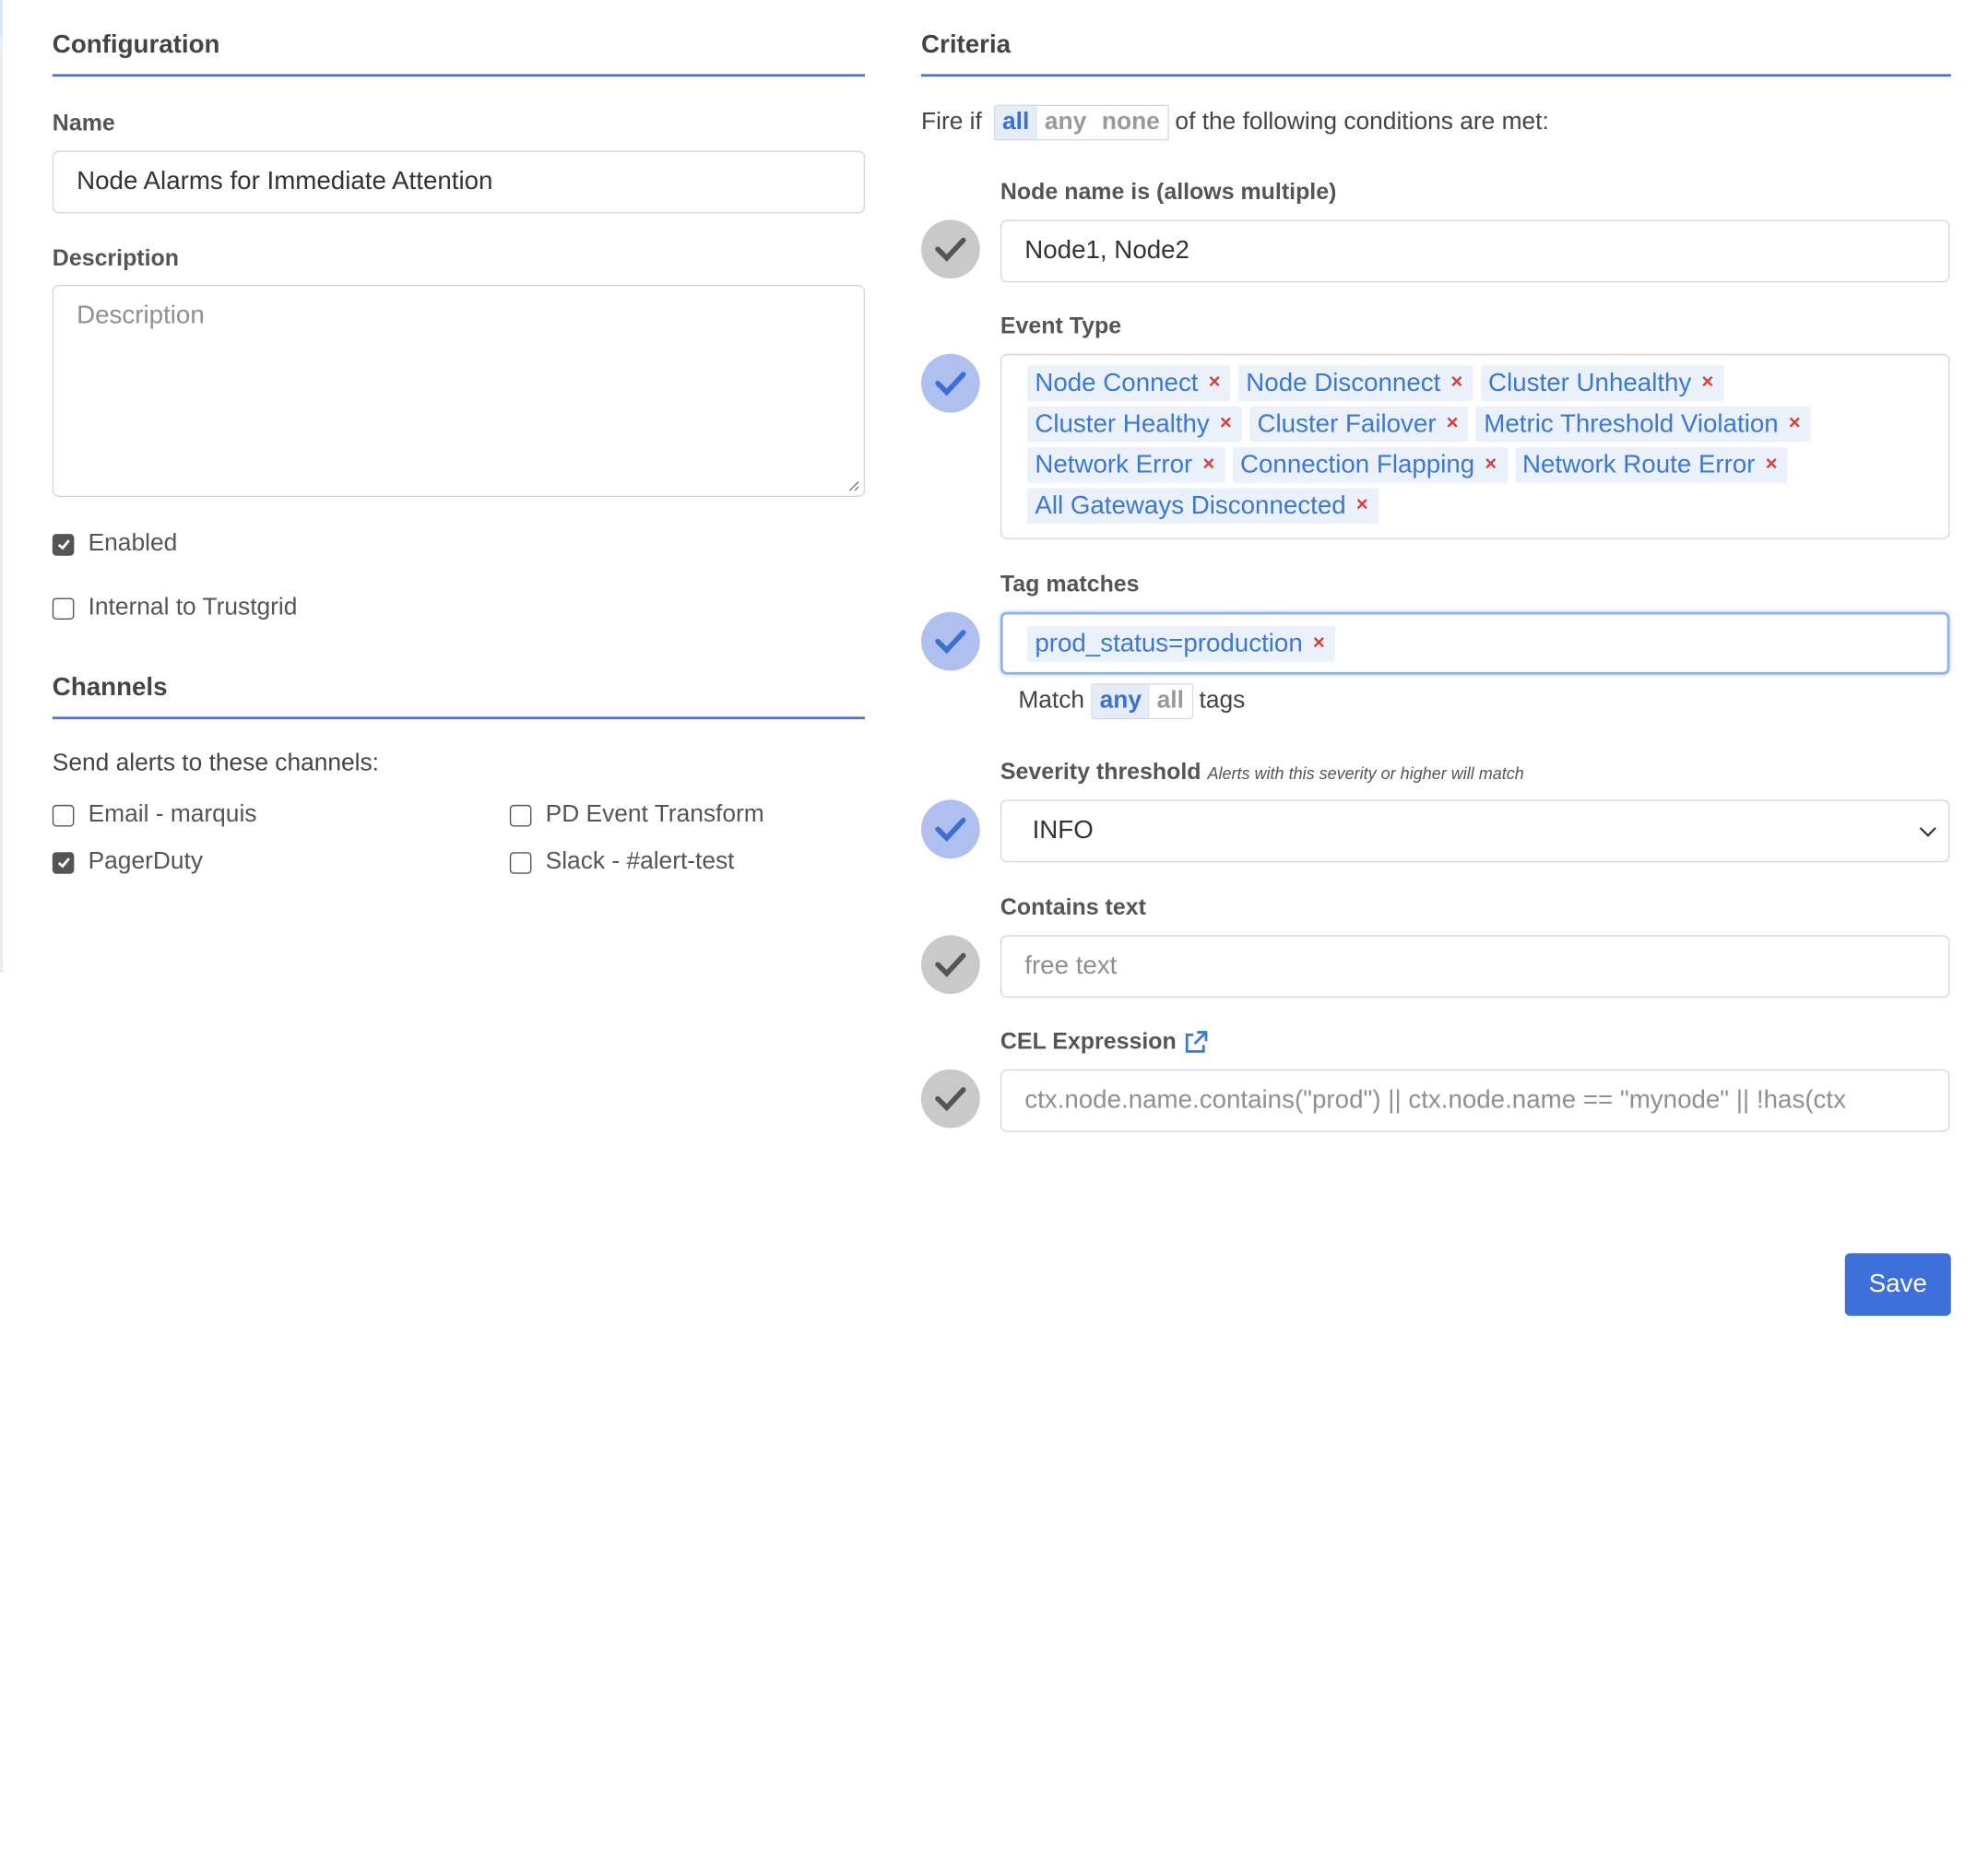 The image size is (1988, 1868). I want to click on severity-select: INFO, so click(1475, 831).